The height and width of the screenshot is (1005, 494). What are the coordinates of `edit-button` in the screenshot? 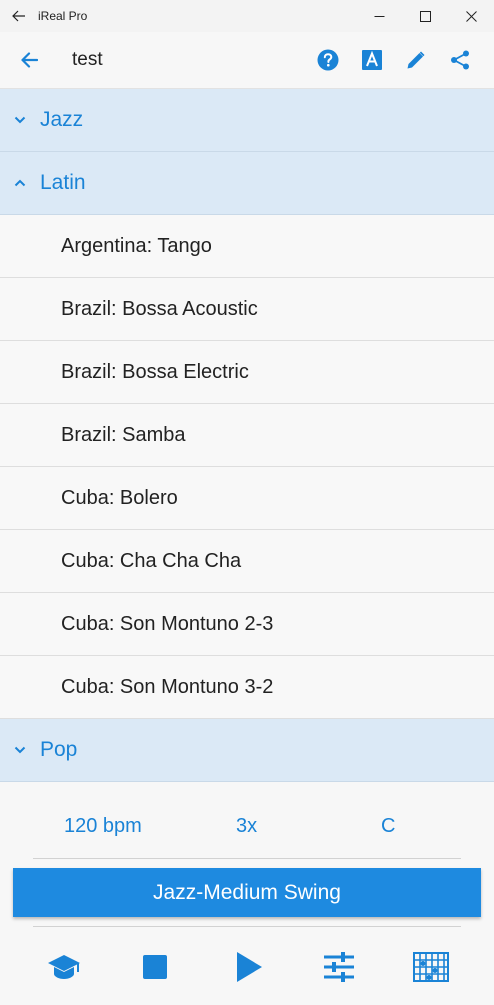 It's located at (416, 60).